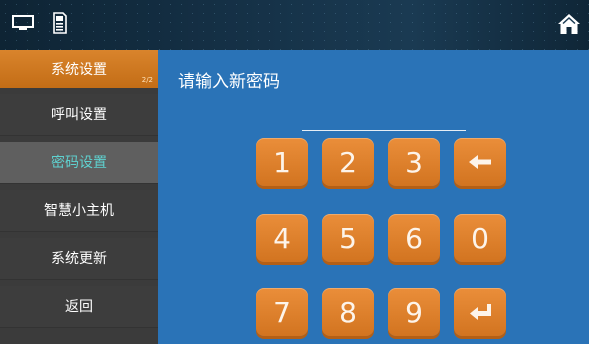  Describe the element at coordinates (414, 238) in the screenshot. I see `key-6: 6` at that location.